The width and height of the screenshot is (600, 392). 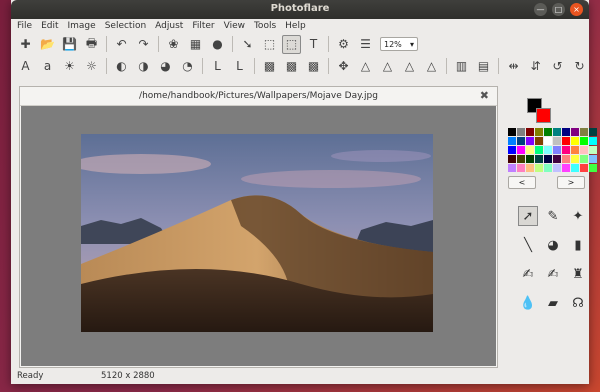 What do you see at coordinates (528, 216) in the screenshot?
I see `pointer-tool-icon: ➚` at bounding box center [528, 216].